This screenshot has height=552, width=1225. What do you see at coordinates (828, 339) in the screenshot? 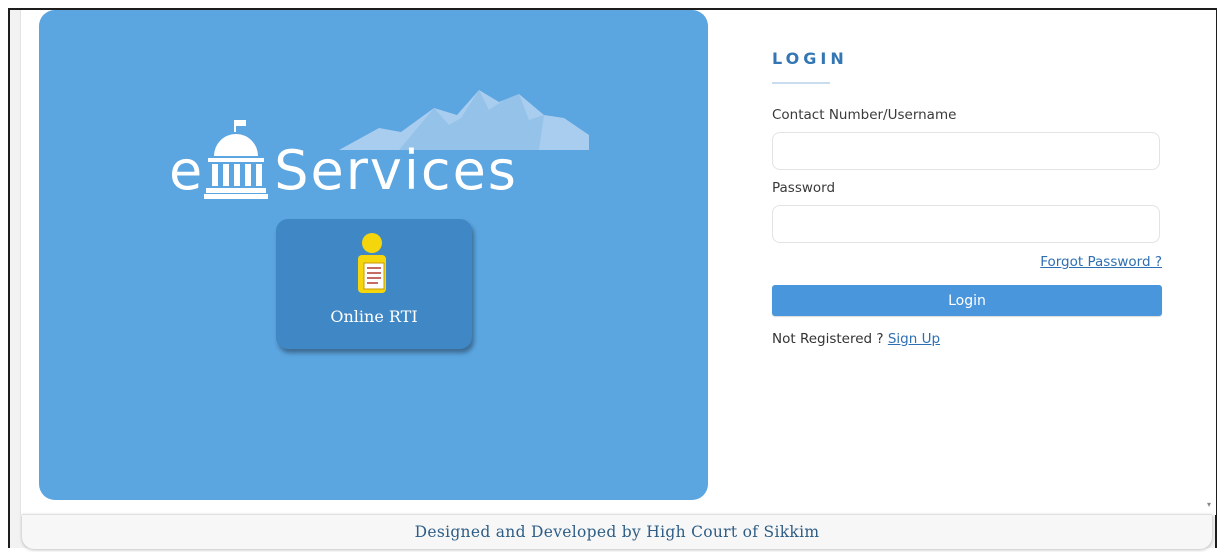
I see `not-registered-text: Not Registered ?` at bounding box center [828, 339].